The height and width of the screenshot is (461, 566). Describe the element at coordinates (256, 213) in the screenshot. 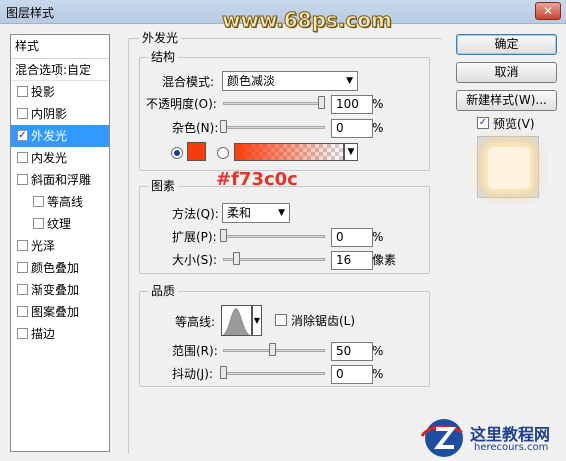

I see `method-select: 柔和 ▼` at that location.